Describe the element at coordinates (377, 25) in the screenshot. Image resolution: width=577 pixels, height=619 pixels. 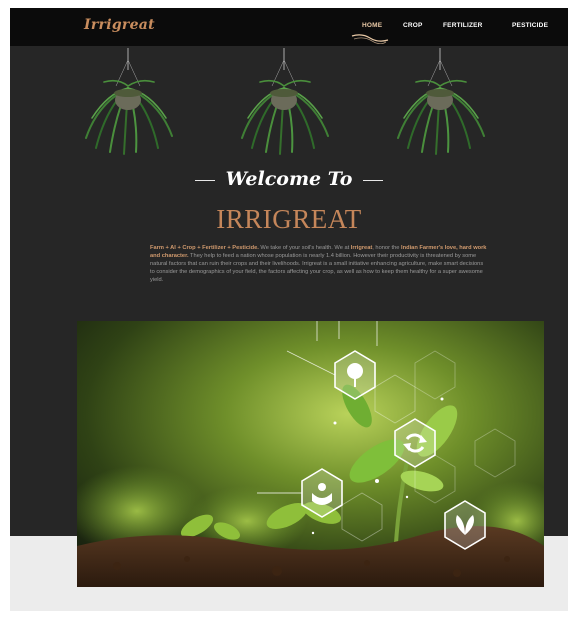
I see `nav-home: HOME` at that location.